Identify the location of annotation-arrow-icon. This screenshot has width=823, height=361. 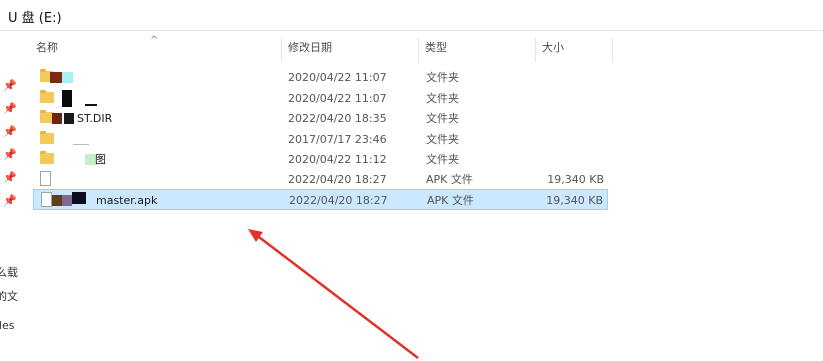
(333, 294).